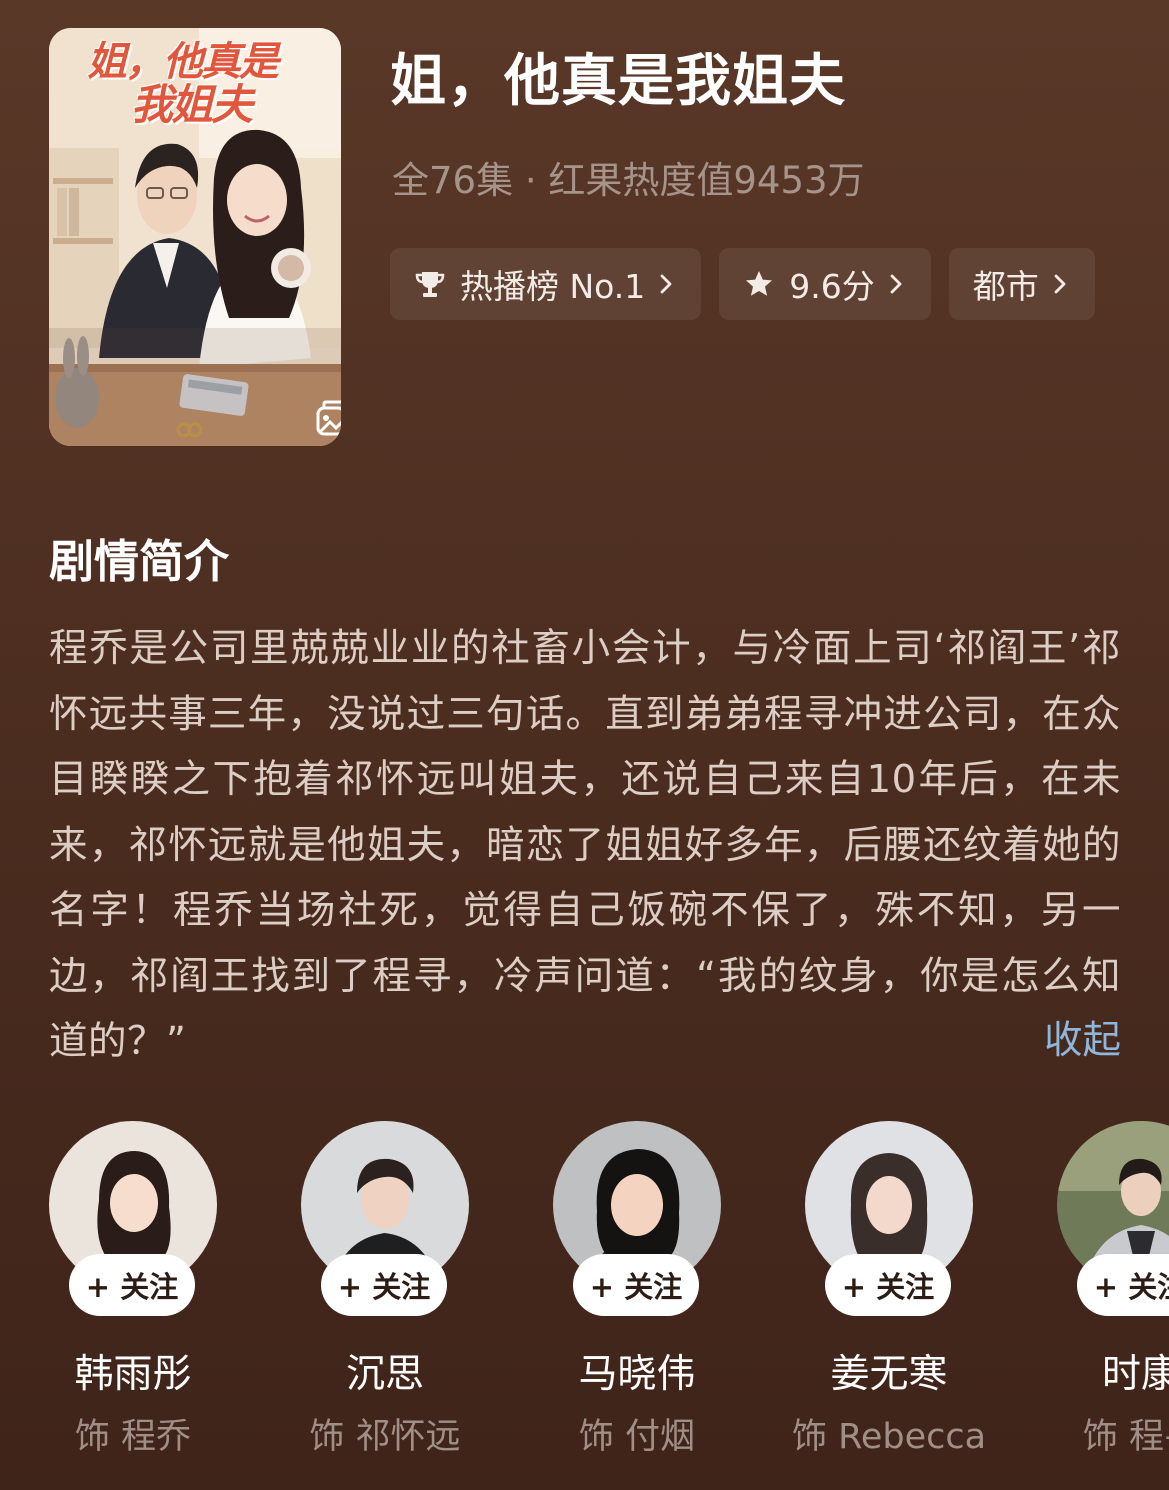 Image resolution: width=1169 pixels, height=1490 pixels. I want to click on cast-member: + 关注 沉思 饰 祁怀远, so click(385, 1289).